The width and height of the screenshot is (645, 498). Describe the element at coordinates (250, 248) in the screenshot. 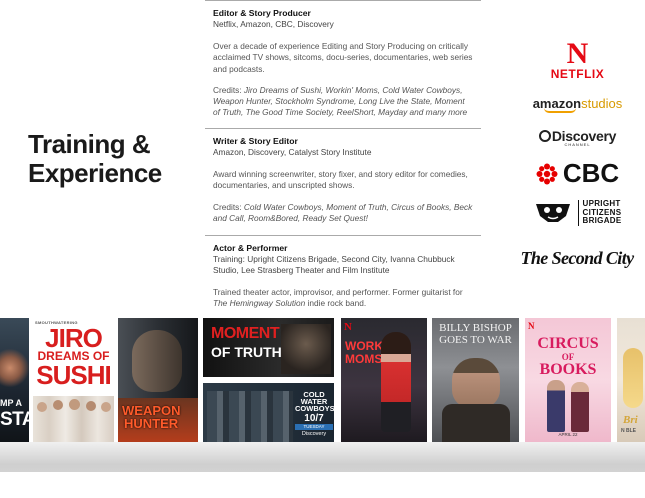

I see `experience-title: Actor & Performer` at that location.